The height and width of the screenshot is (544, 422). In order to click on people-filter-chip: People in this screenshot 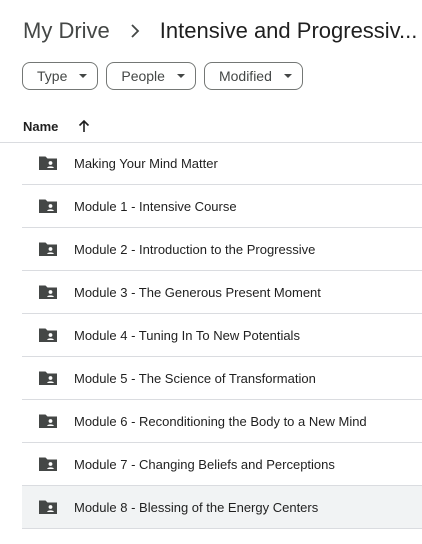, I will do `click(151, 76)`.